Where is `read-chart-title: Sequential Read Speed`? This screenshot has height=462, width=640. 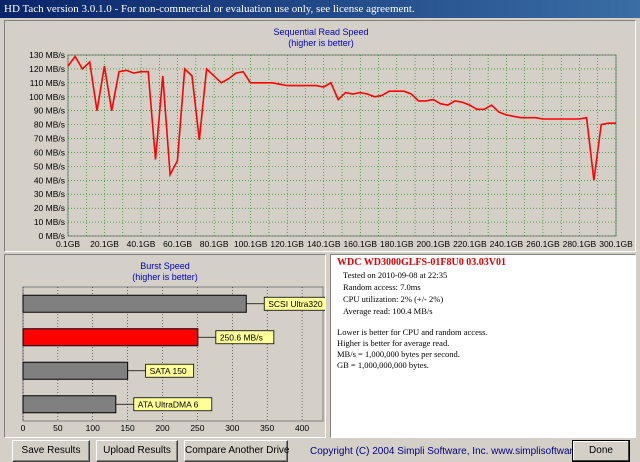
read-chart-title: Sequential Read Speed is located at coordinates (320, 32).